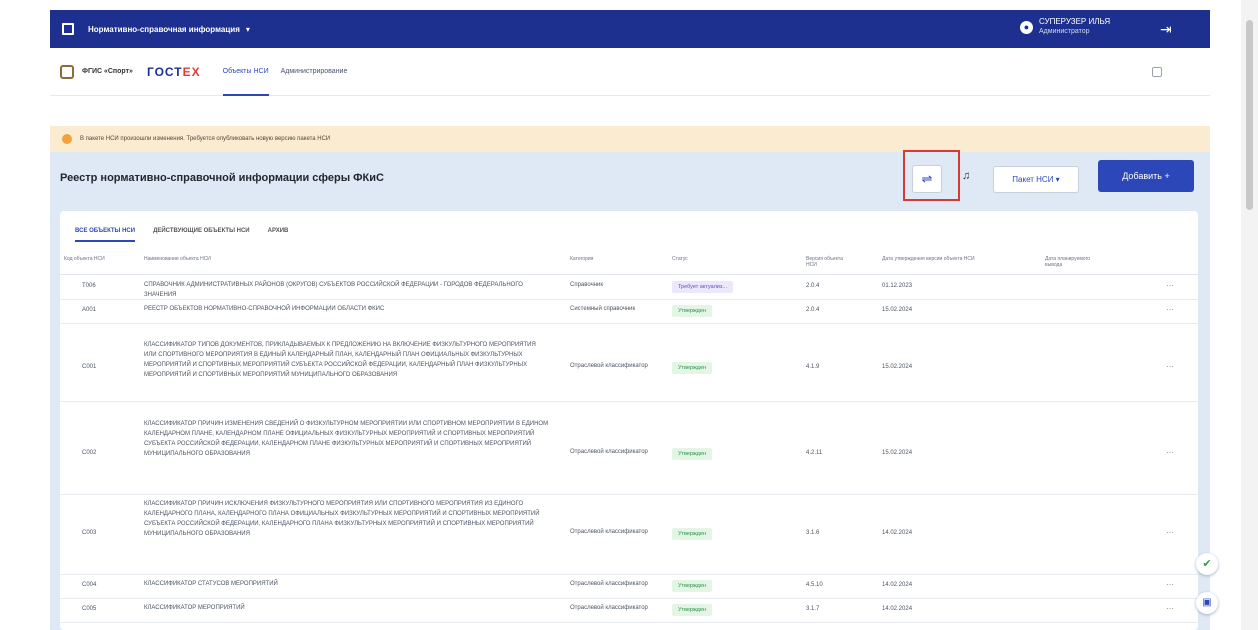 The image size is (1258, 630). What do you see at coordinates (67, 71) in the screenshot?
I see `emblem-icon` at bounding box center [67, 71].